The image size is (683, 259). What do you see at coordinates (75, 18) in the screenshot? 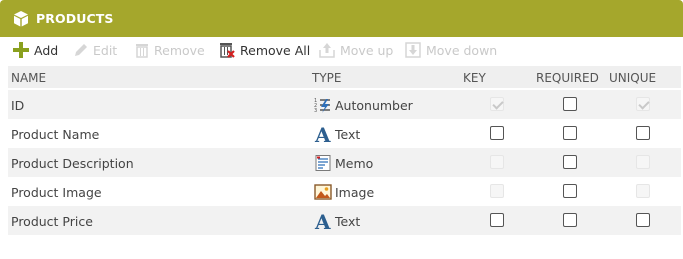
I see `panel-title: PRODUCTS` at bounding box center [75, 18].